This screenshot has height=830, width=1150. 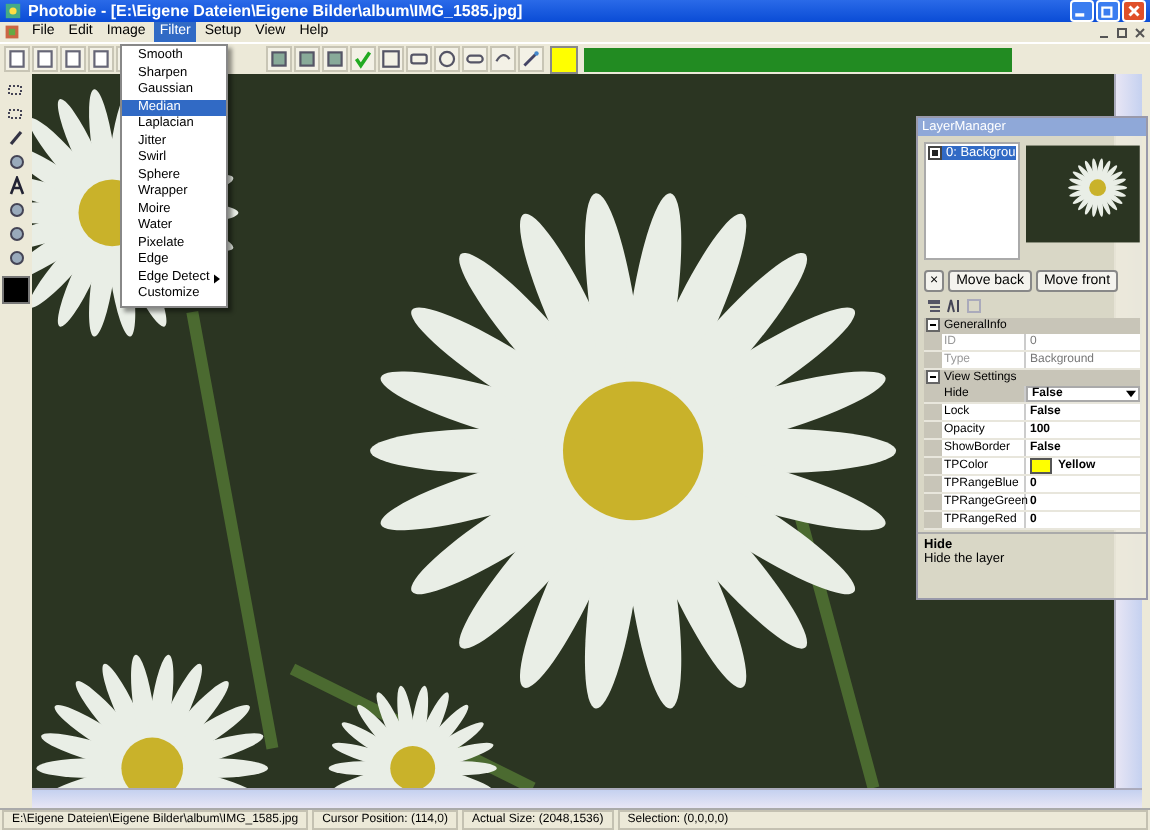 I want to click on layer-checkbox, so click(x=935, y=153).